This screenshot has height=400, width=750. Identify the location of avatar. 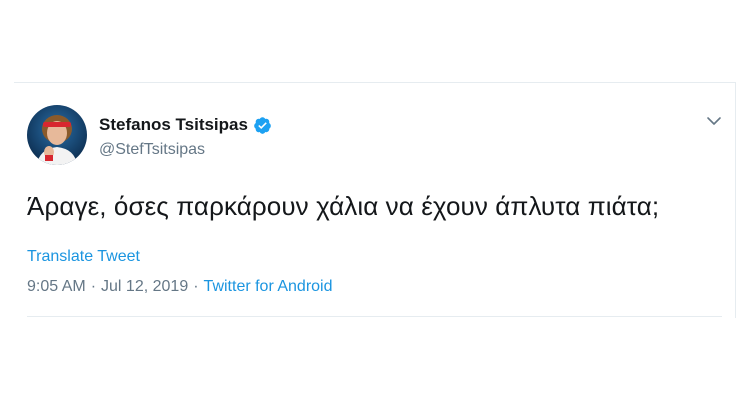
(57, 135).